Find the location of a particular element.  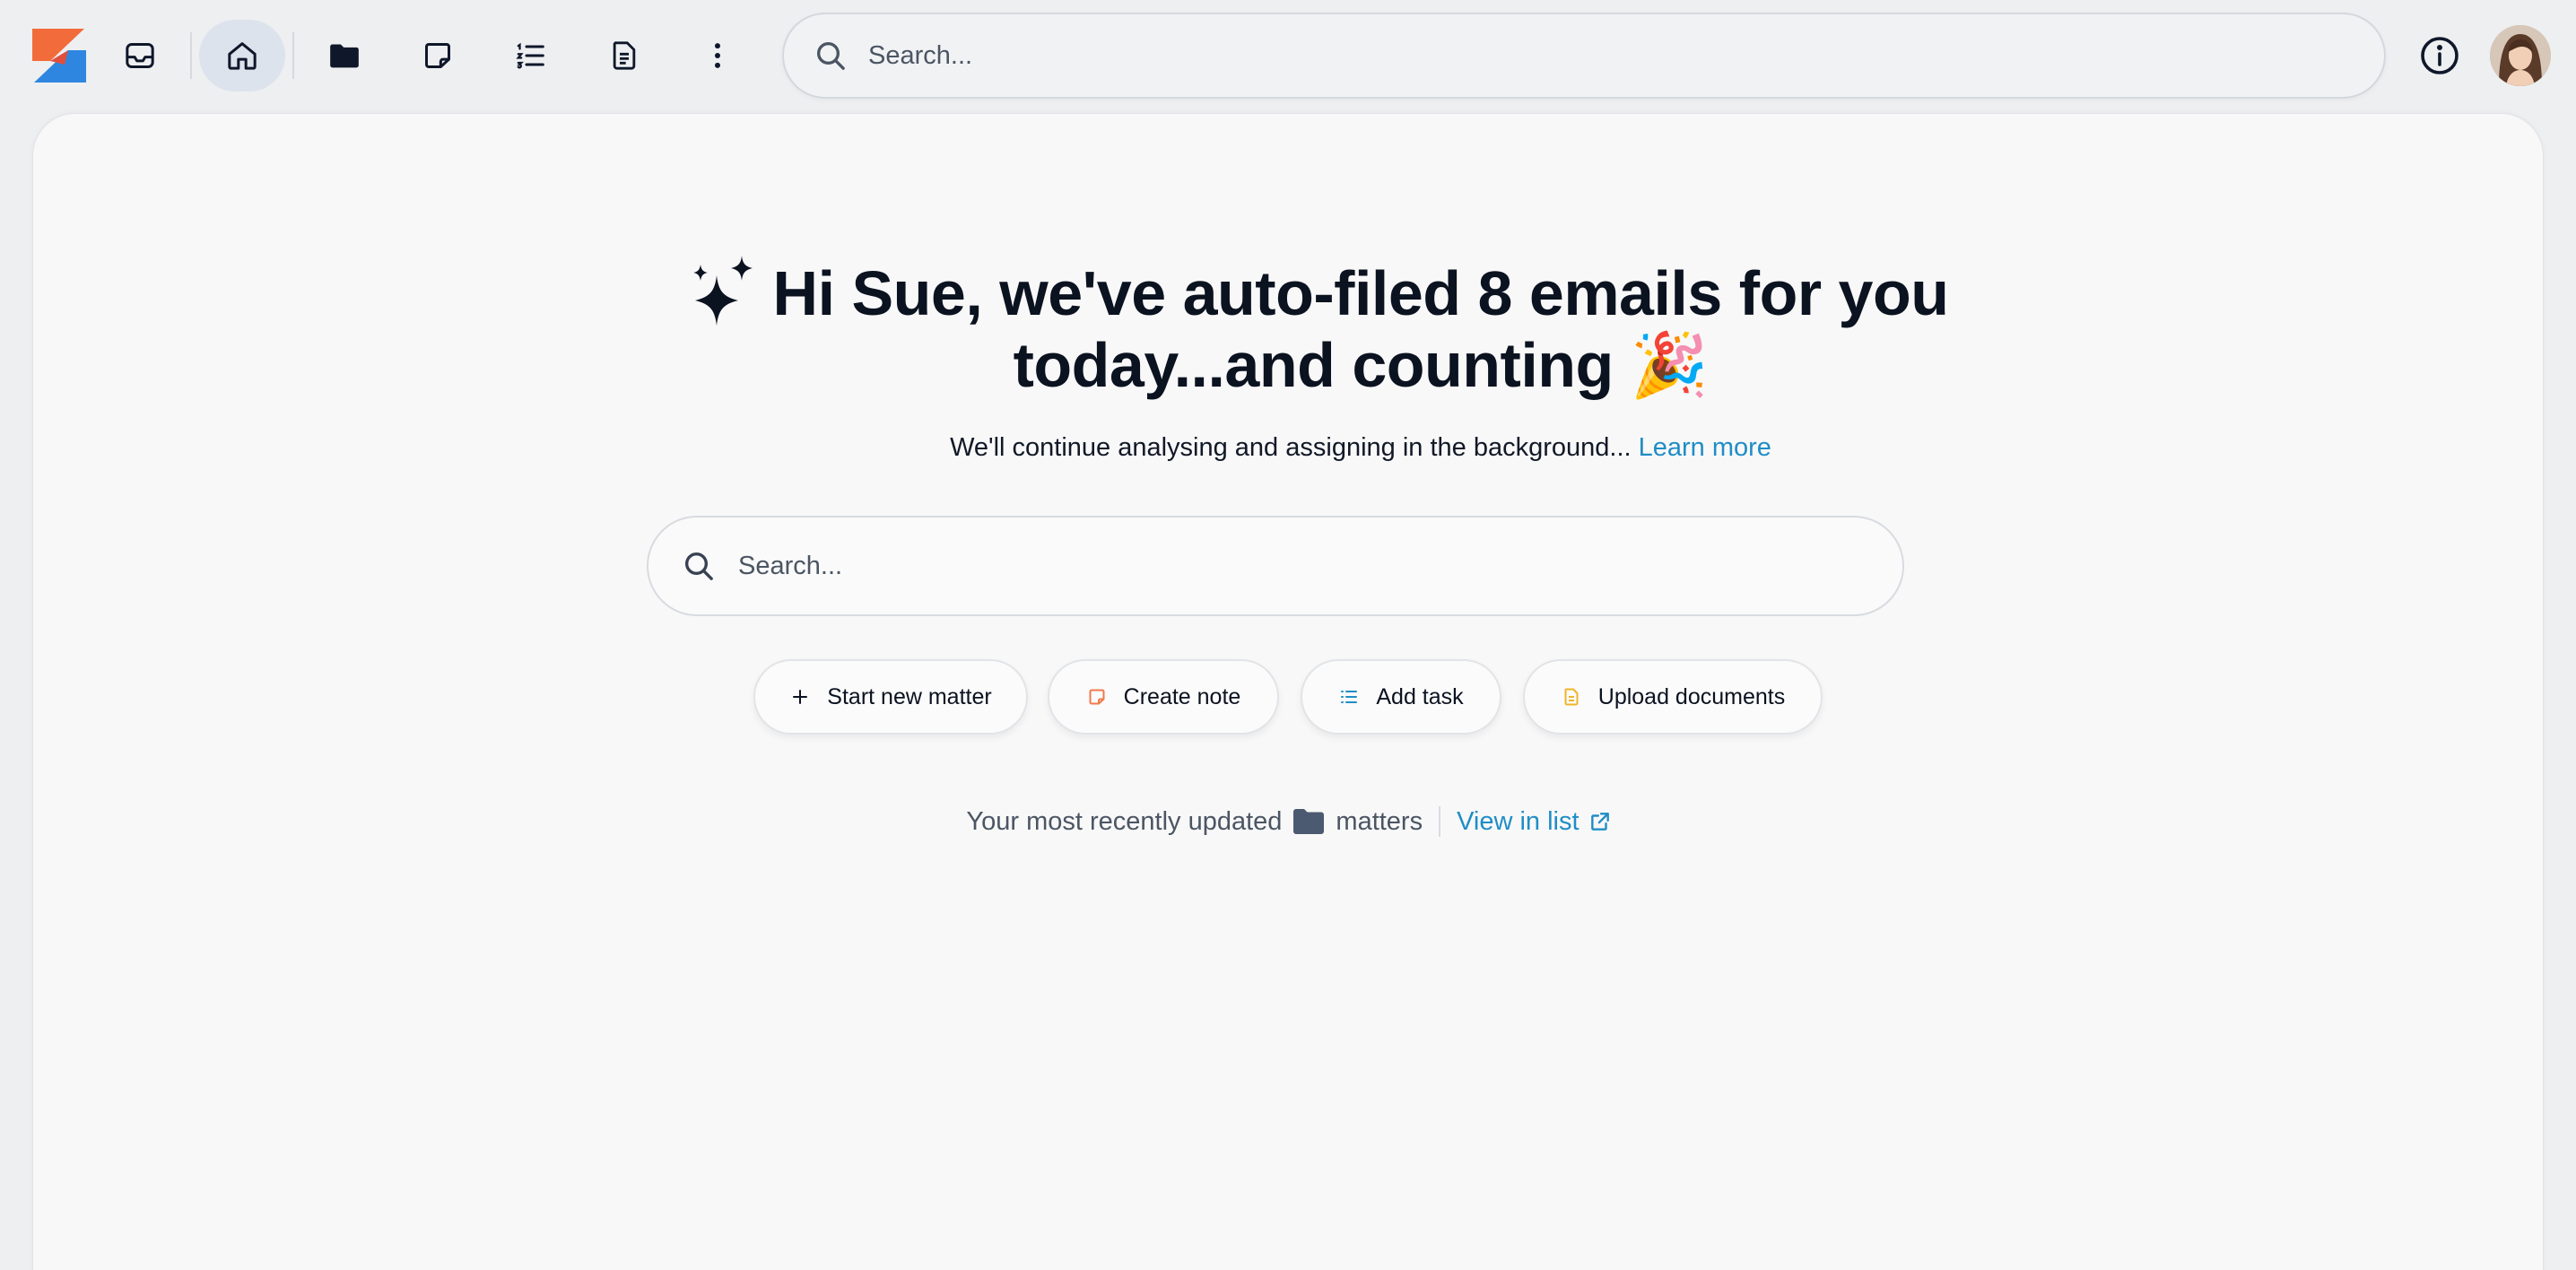

global-search-input is located at coordinates (1585, 55).